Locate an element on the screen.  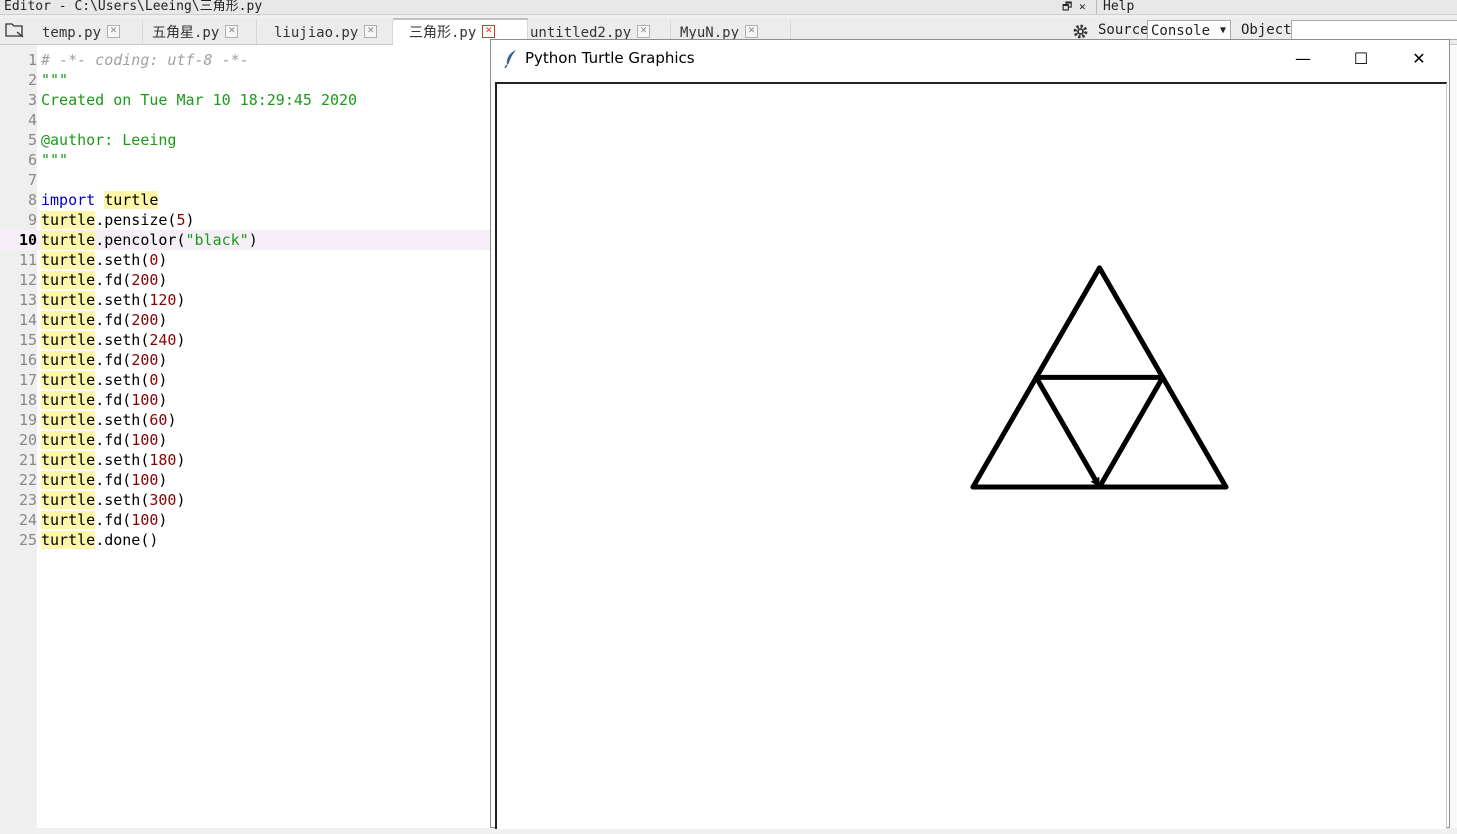
code-line: 18 turtle.fd(100) is located at coordinates (245, 400).